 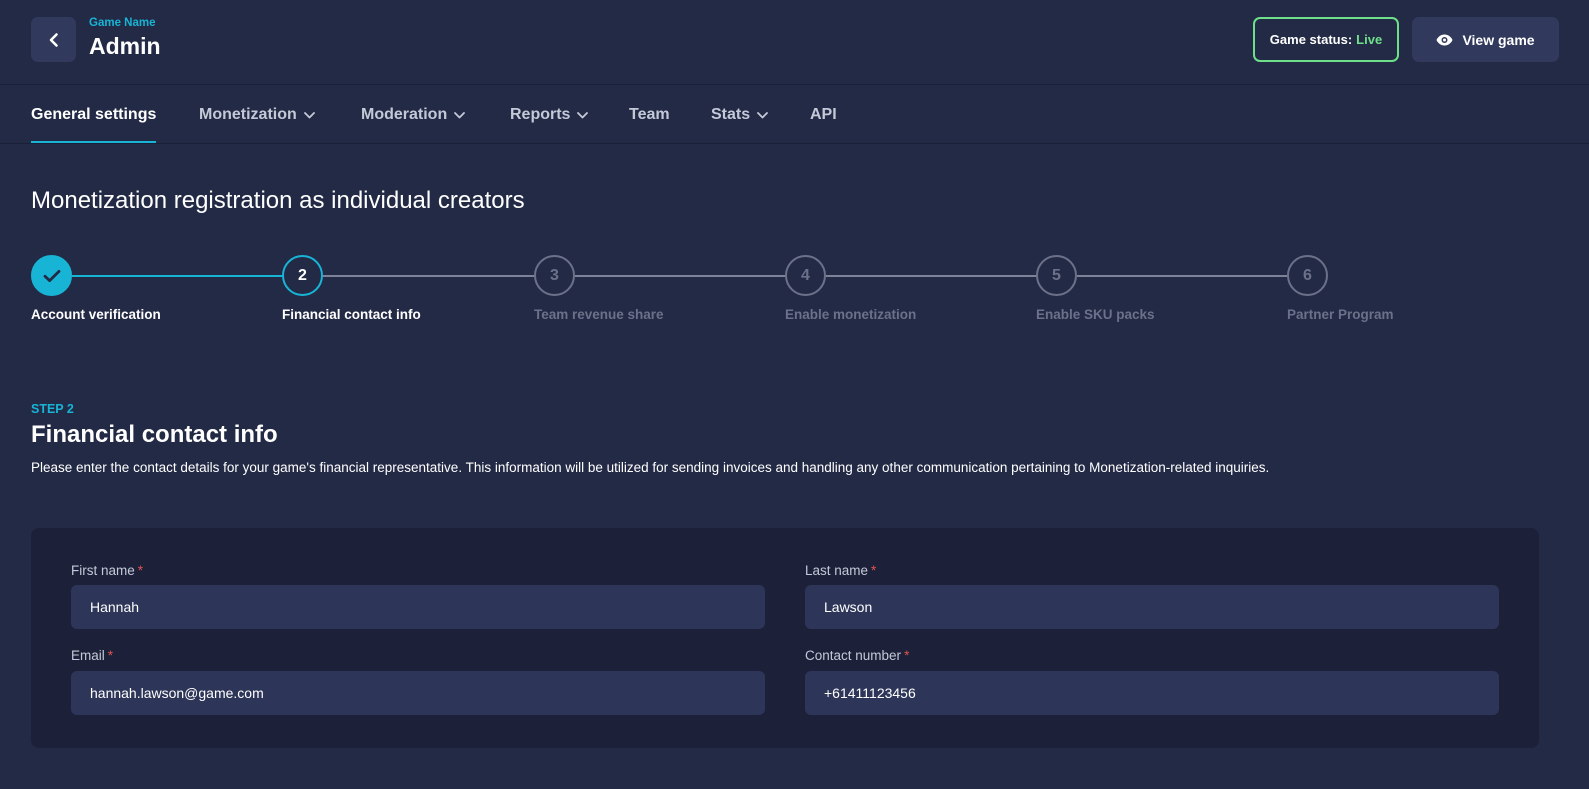 I want to click on step-1-circle, so click(x=51, y=275).